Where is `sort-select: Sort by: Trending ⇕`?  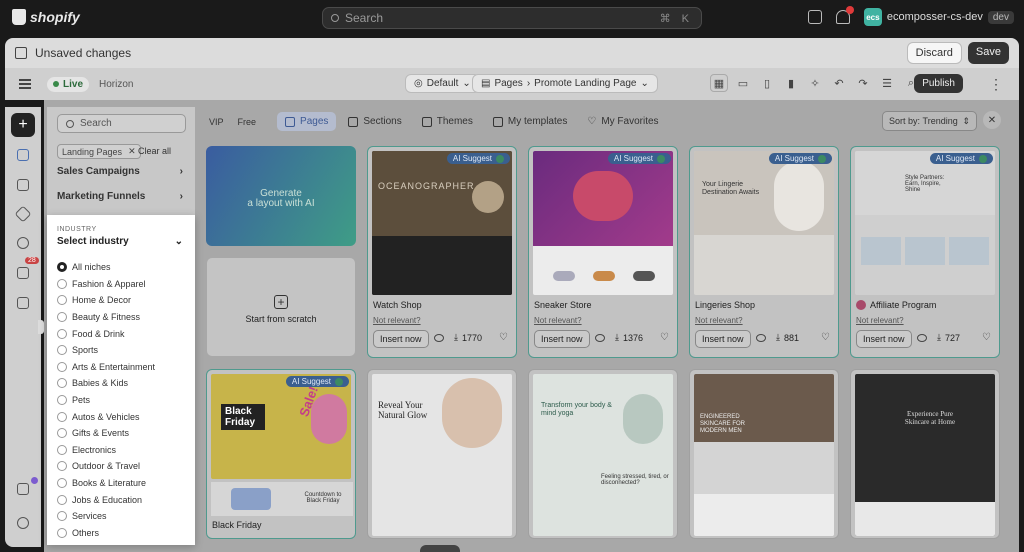
sort-select: Sort by: Trending ⇕ is located at coordinates (929, 121).